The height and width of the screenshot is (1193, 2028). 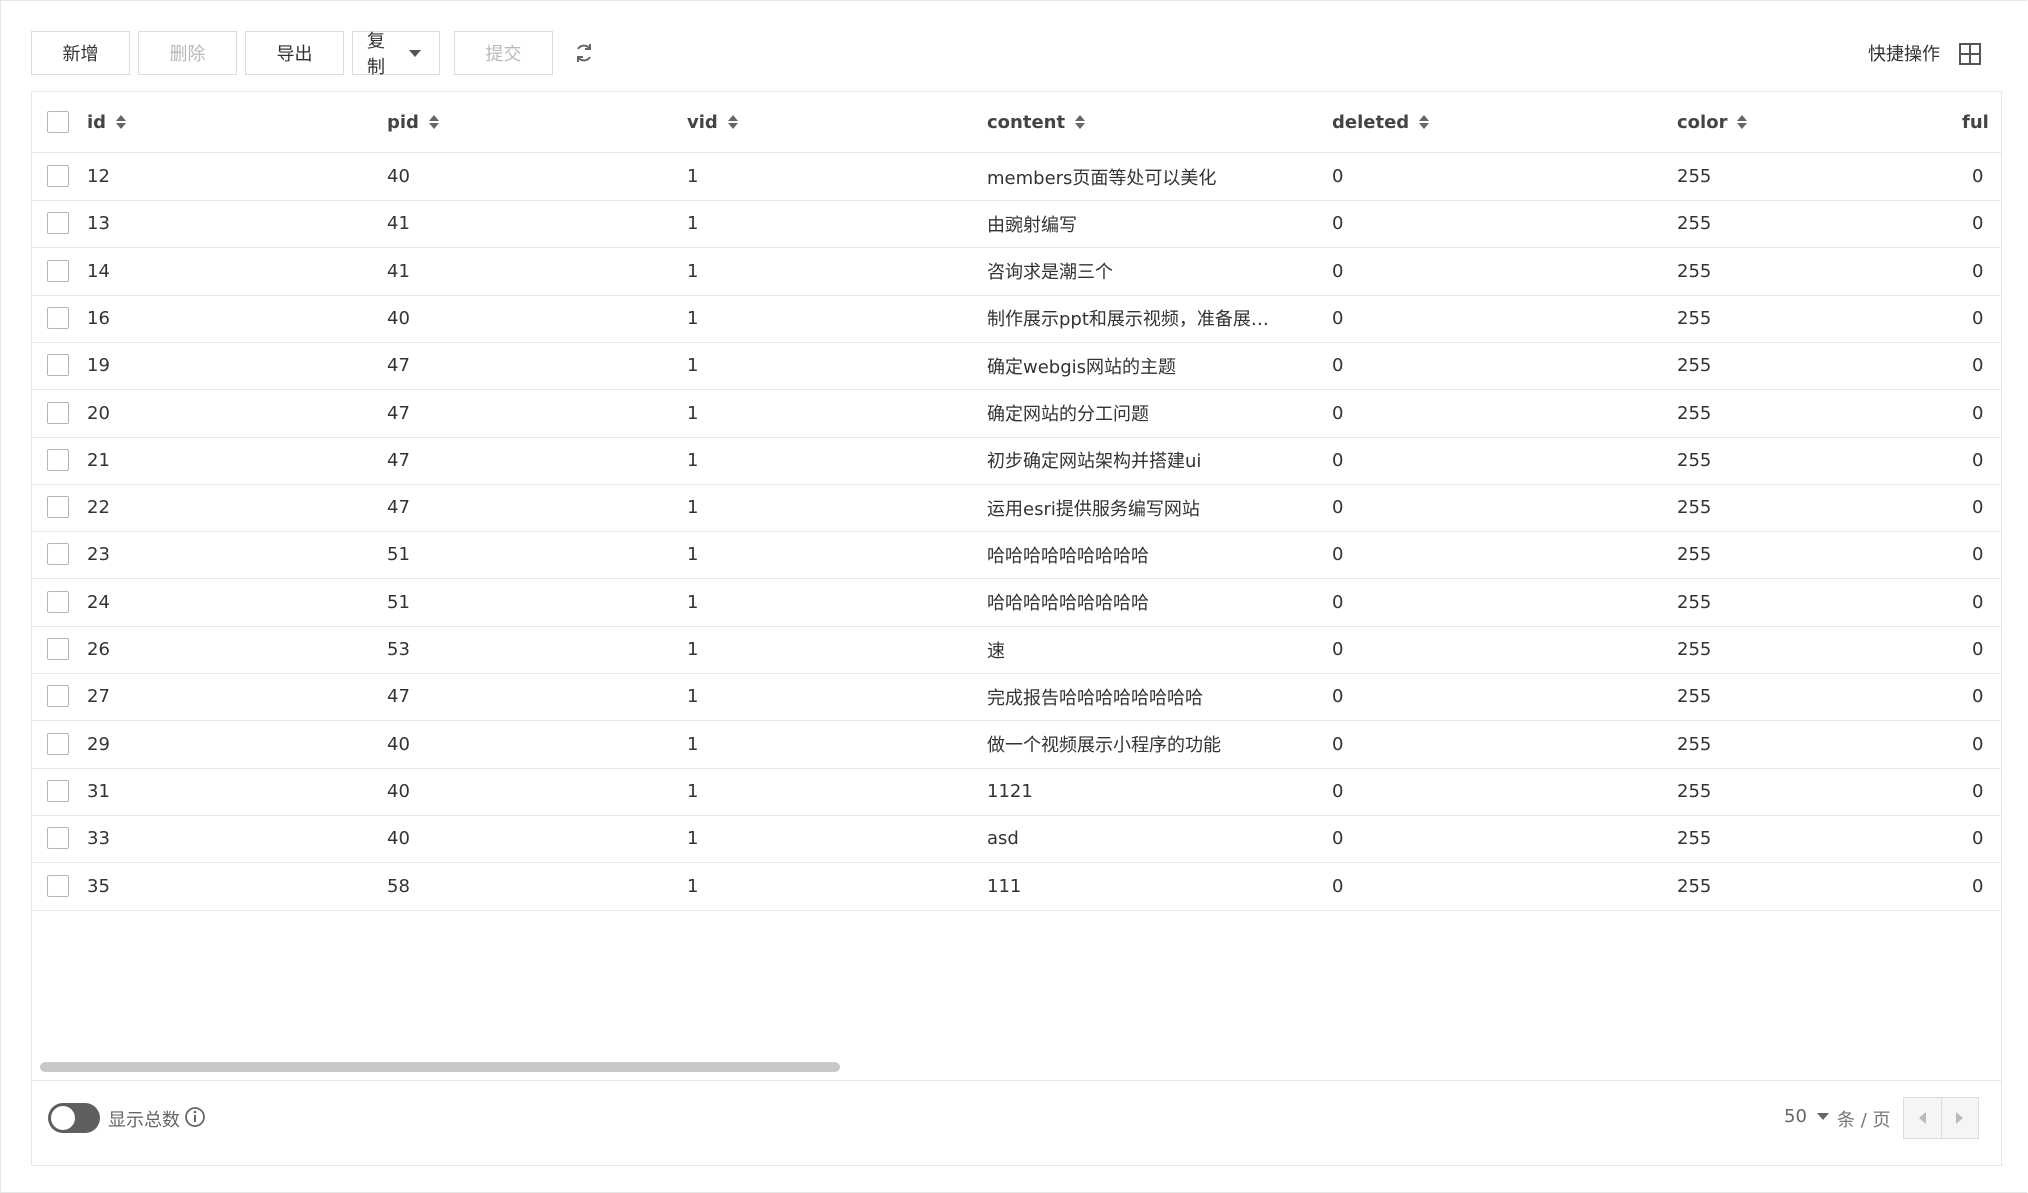 I want to click on copy-dropdown-button: 复制, so click(x=396, y=54).